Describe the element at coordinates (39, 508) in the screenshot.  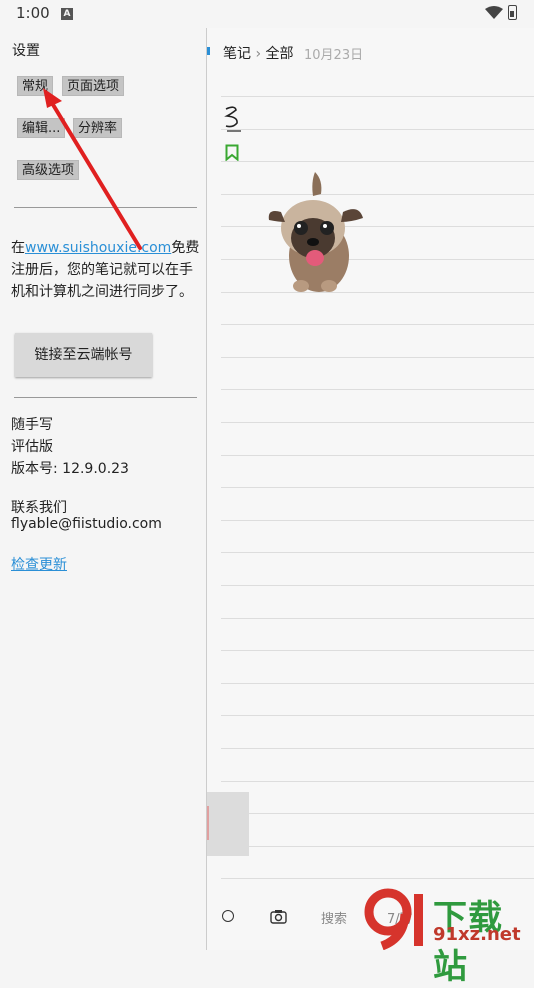
I see `contact-title: 联系我们` at that location.